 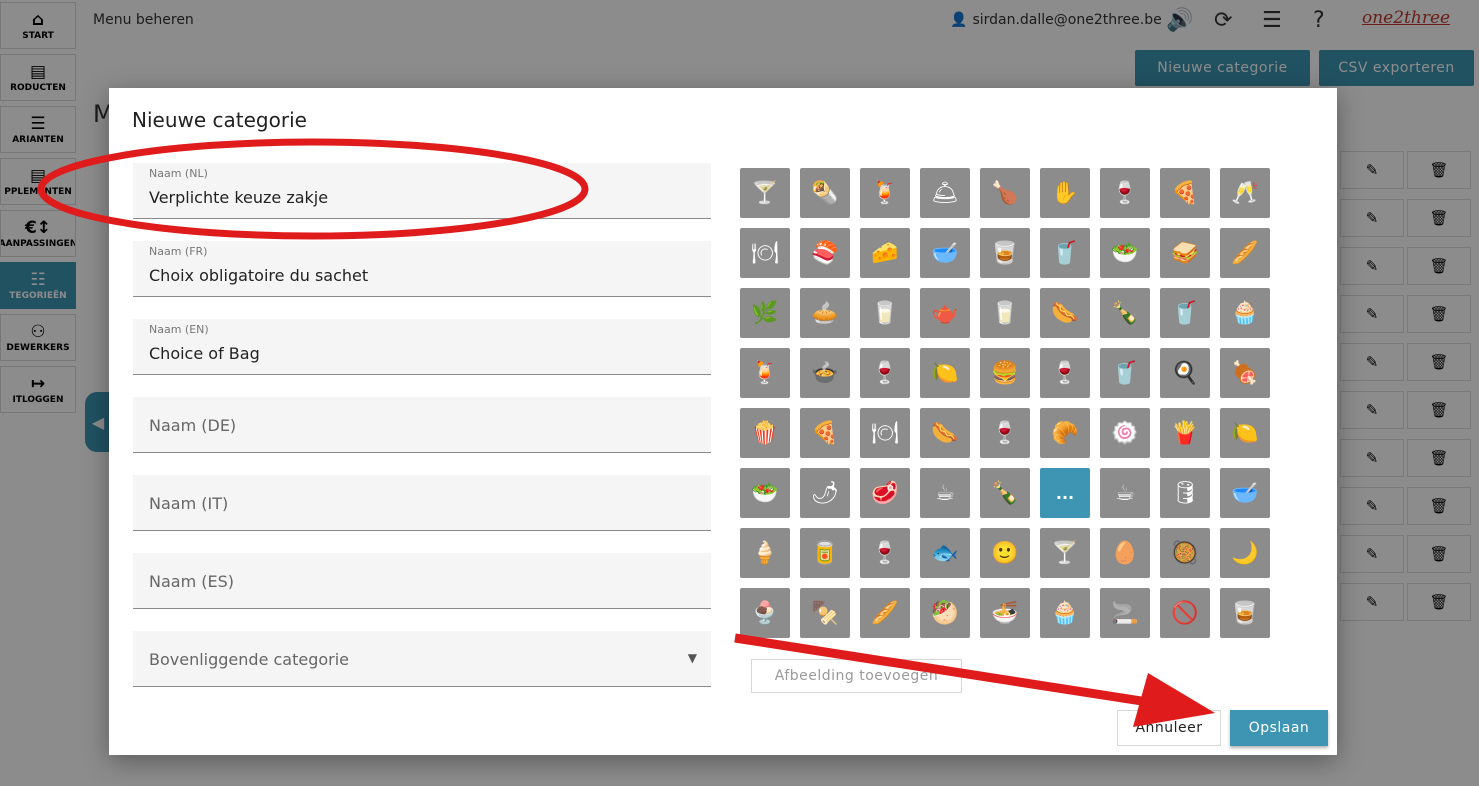 I want to click on name-en-field: Naam (EN) Choice of Bag, so click(x=422, y=347).